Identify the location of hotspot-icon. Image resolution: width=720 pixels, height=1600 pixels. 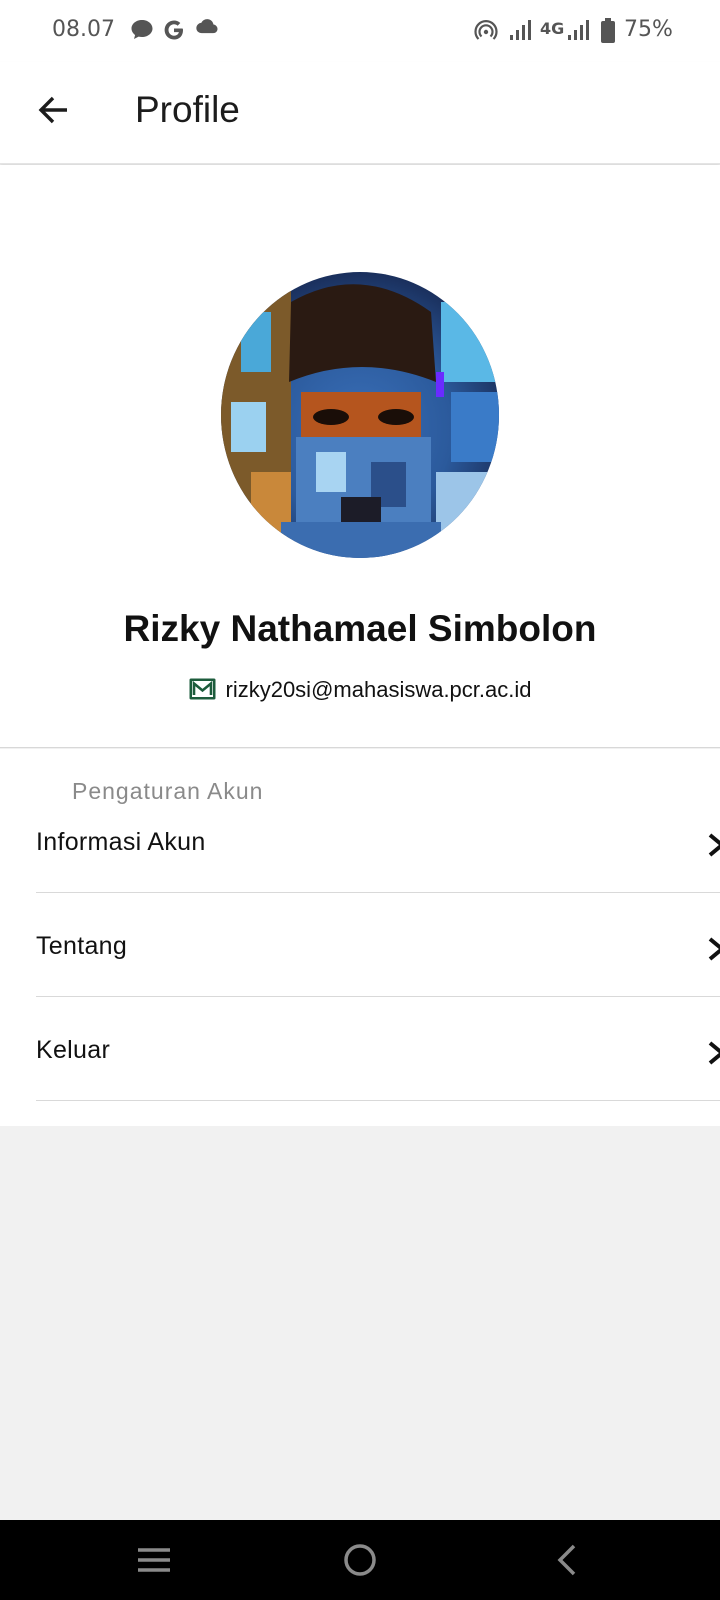
(486, 30).